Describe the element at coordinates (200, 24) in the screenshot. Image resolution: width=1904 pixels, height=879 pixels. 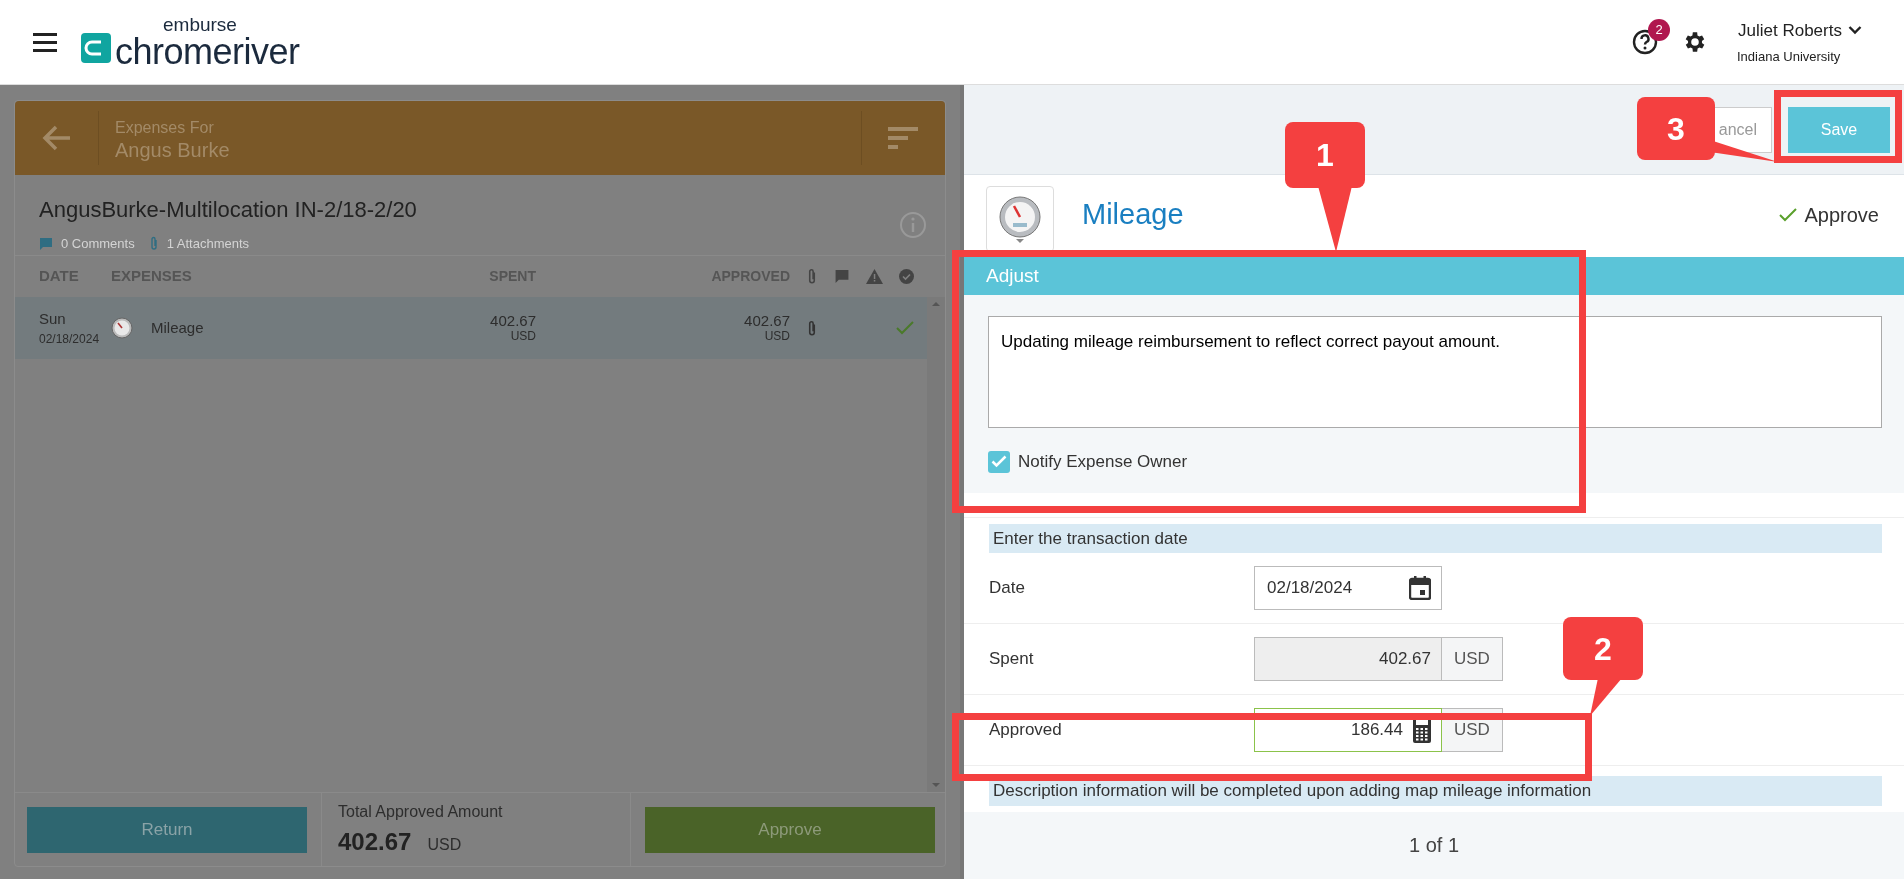
I see `brand-tagline: emburse` at that location.